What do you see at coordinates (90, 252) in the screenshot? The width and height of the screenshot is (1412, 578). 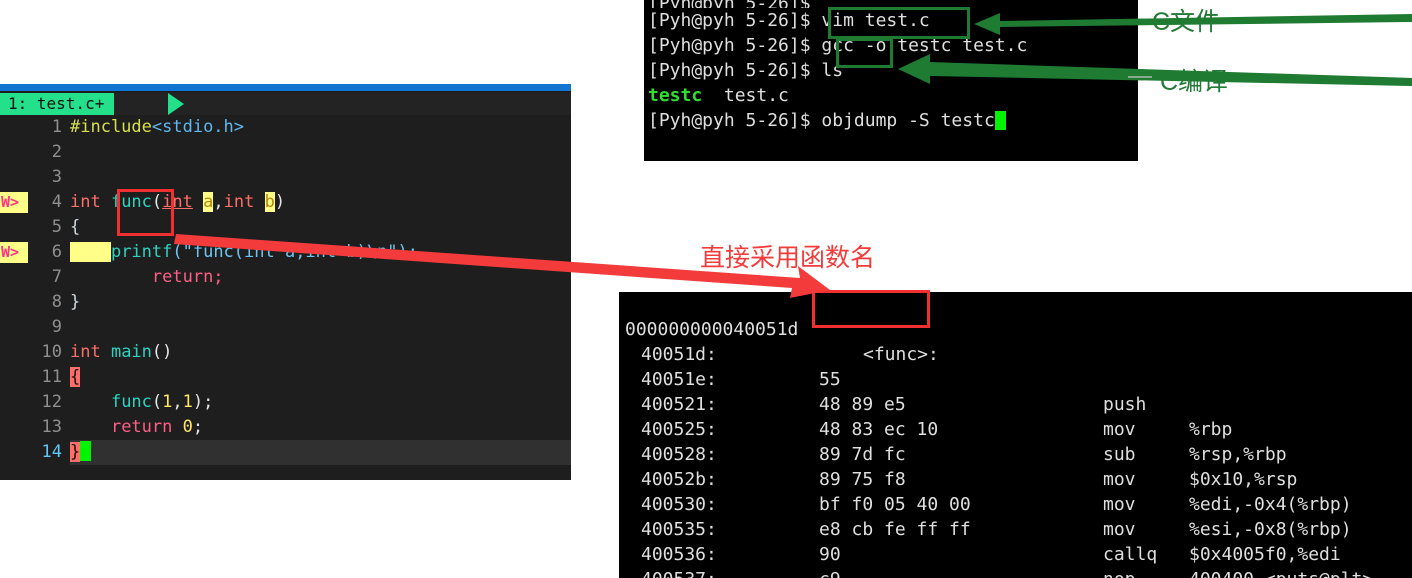 I see `indent-highlight` at bounding box center [90, 252].